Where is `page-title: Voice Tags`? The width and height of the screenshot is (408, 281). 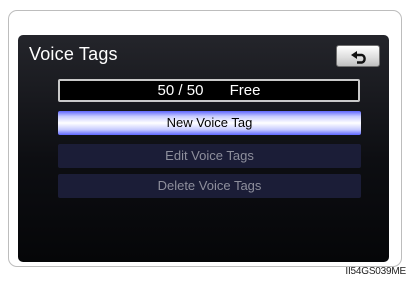 page-title: Voice Tags is located at coordinates (73, 54).